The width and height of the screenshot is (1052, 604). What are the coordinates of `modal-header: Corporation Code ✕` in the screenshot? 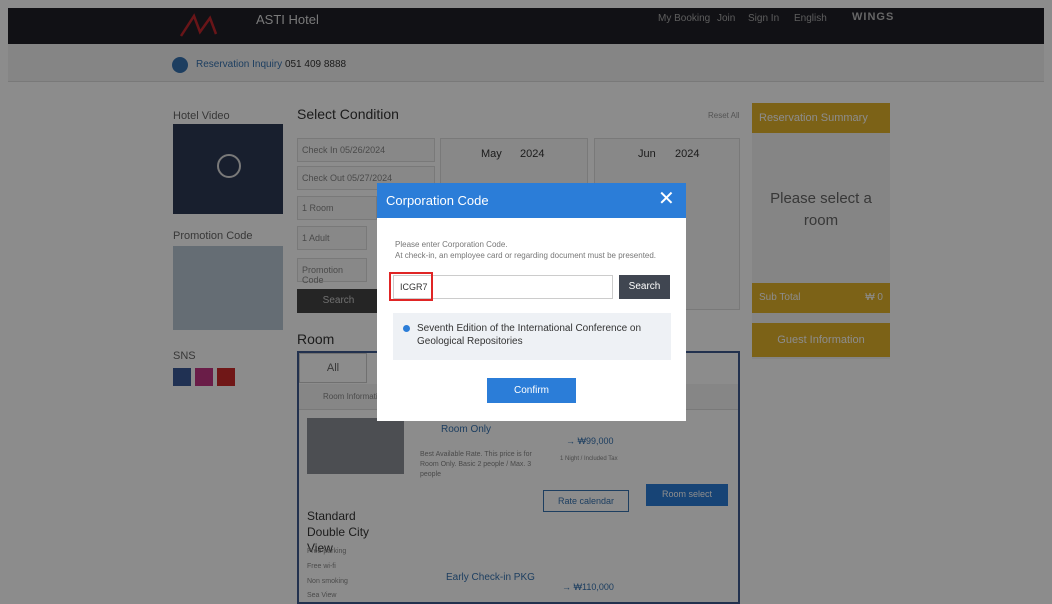 It's located at (531, 200).